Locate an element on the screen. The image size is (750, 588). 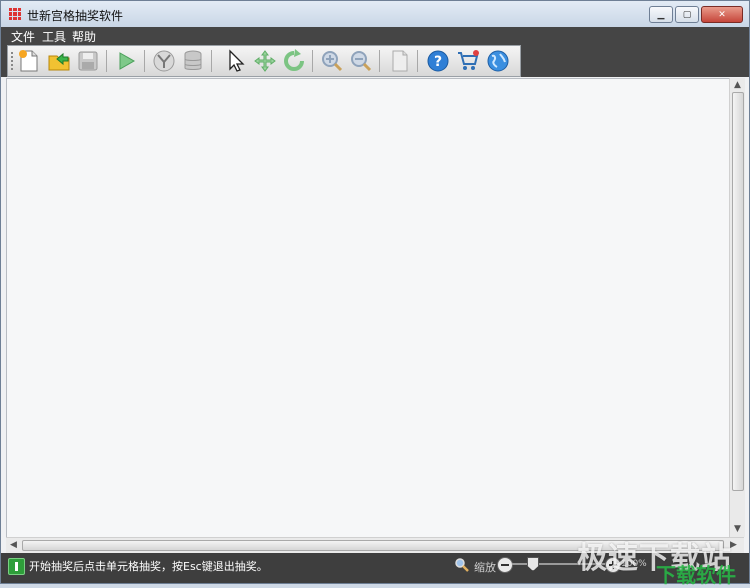
zoom-slider-thumb is located at coordinates (533, 564).